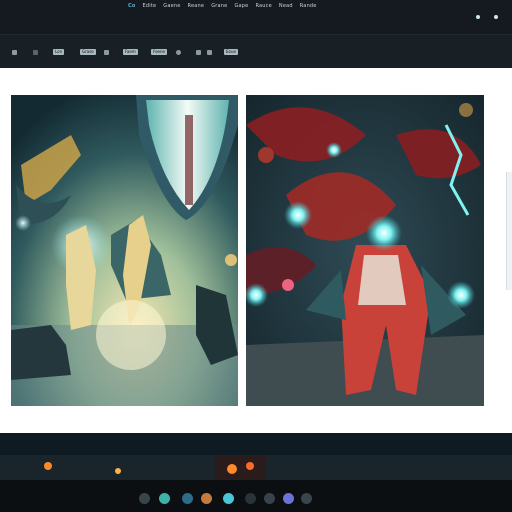  What do you see at coordinates (308, 6) in the screenshot?
I see `menu-item-8: Rande` at bounding box center [308, 6].